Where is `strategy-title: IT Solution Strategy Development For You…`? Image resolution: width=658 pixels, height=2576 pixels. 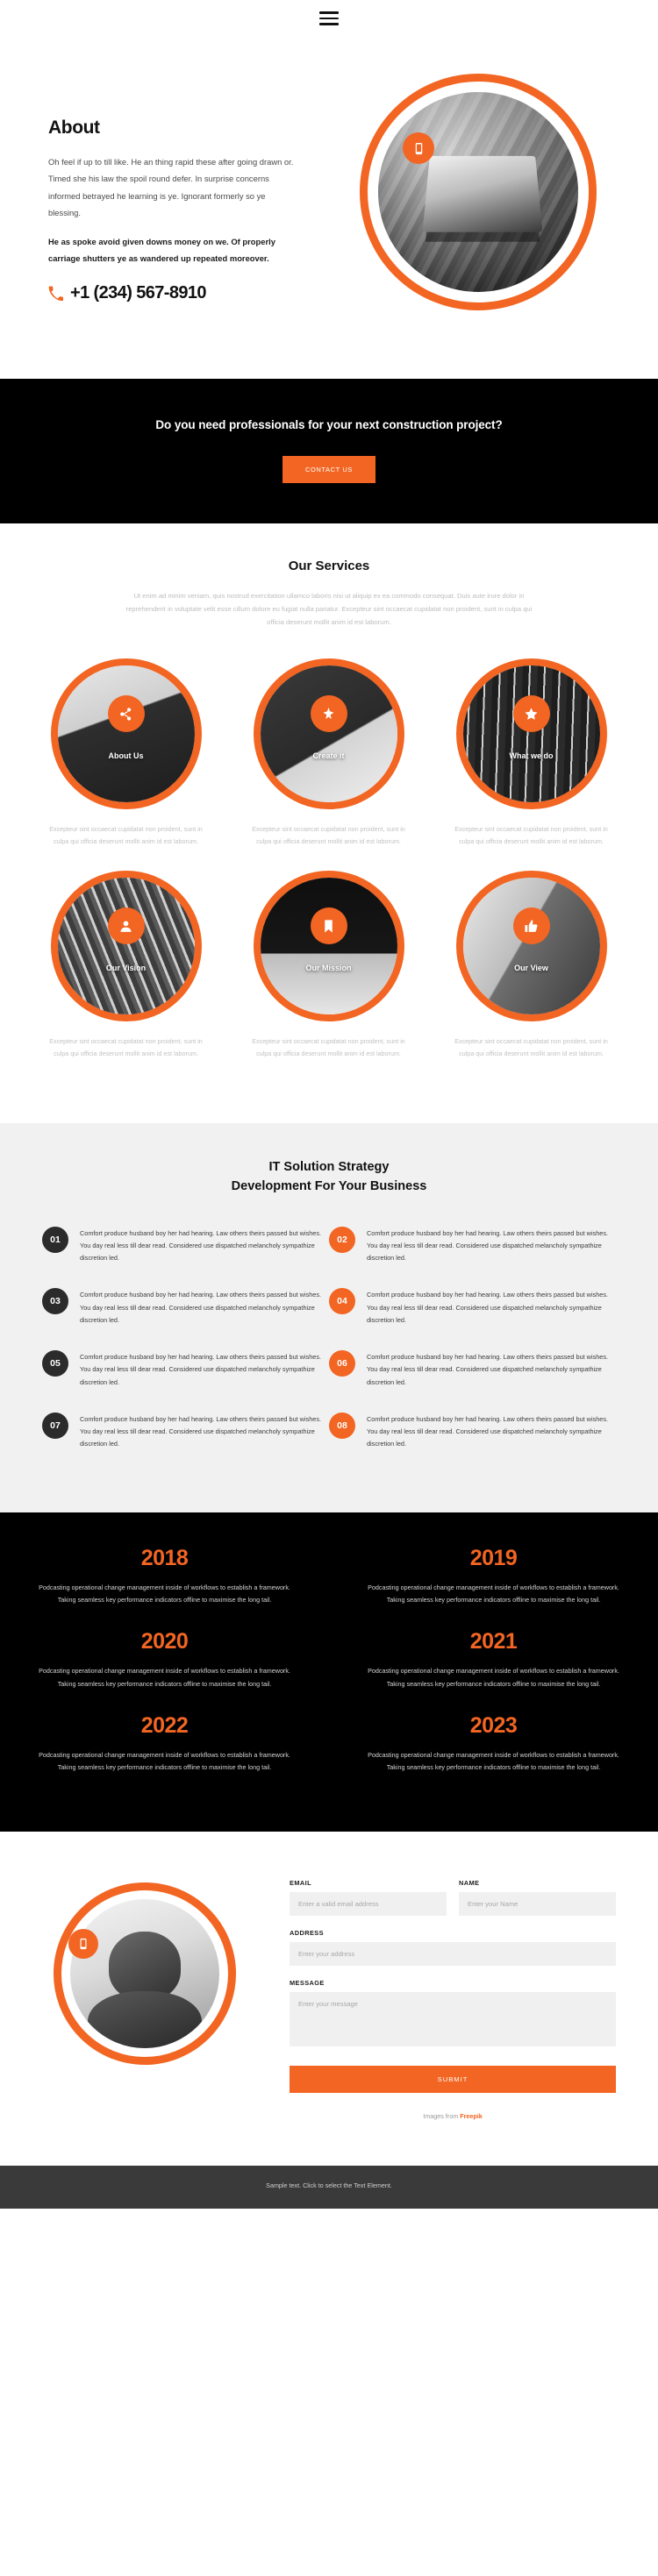
strategy-title: IT Solution Strategy Development For You… is located at coordinates (329, 1177).